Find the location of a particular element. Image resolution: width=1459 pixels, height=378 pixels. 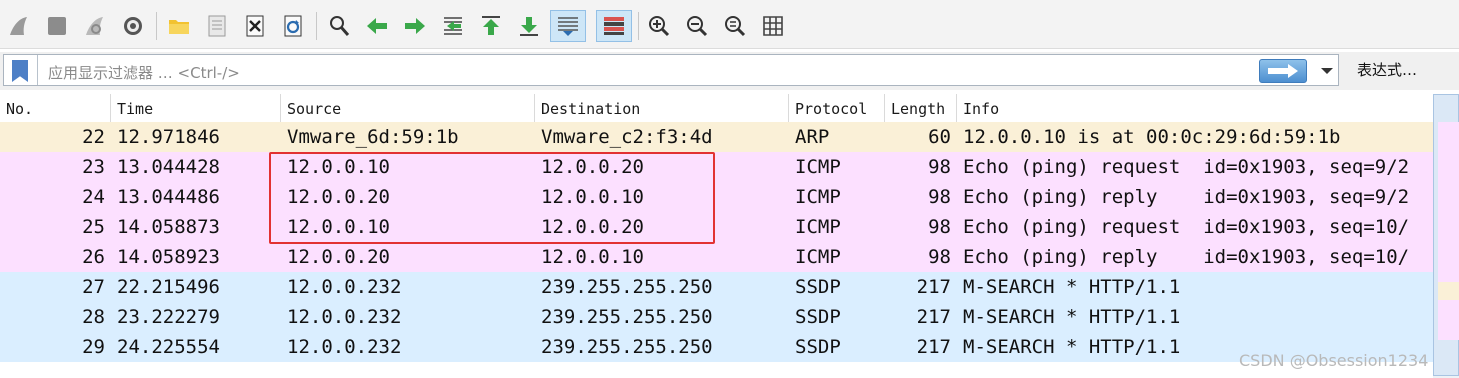

go-to-packet-icon is located at coordinates (453, 26).